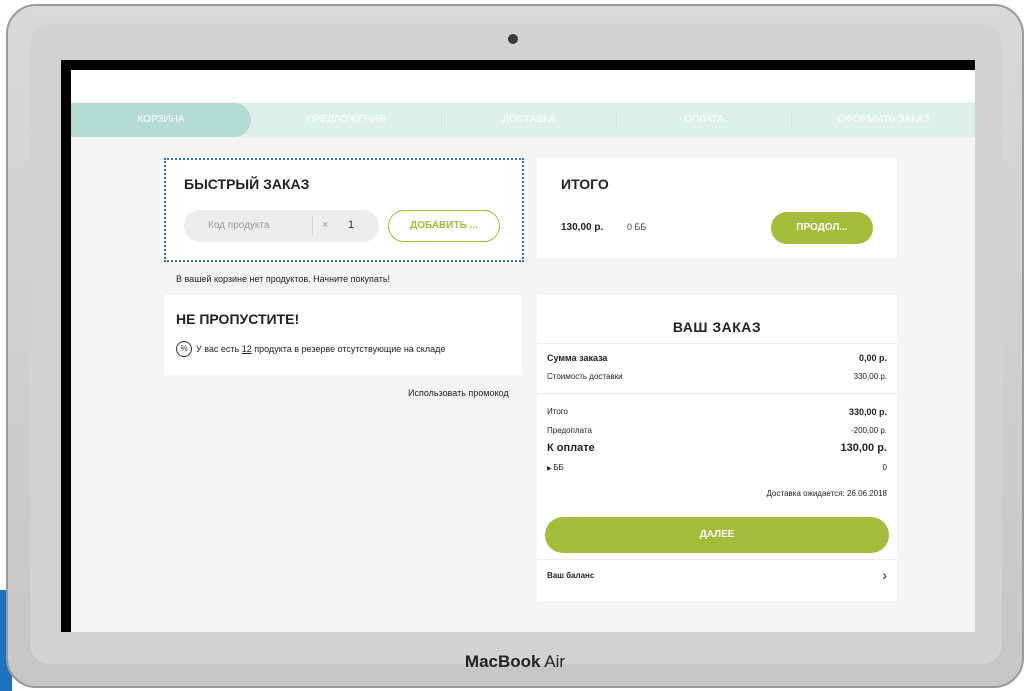 The height and width of the screenshot is (691, 1030). I want to click on balance-row: Ваш баланс ›, so click(717, 575).